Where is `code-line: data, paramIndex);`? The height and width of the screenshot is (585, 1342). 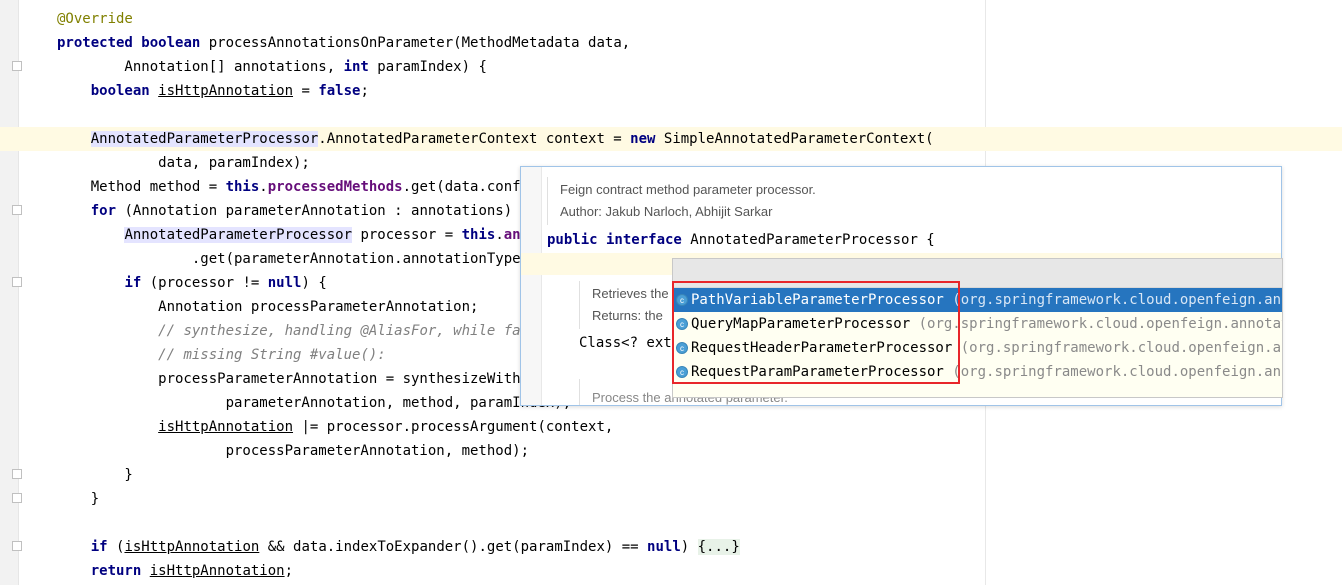
code-line: data, paramIndex); is located at coordinates (183, 163).